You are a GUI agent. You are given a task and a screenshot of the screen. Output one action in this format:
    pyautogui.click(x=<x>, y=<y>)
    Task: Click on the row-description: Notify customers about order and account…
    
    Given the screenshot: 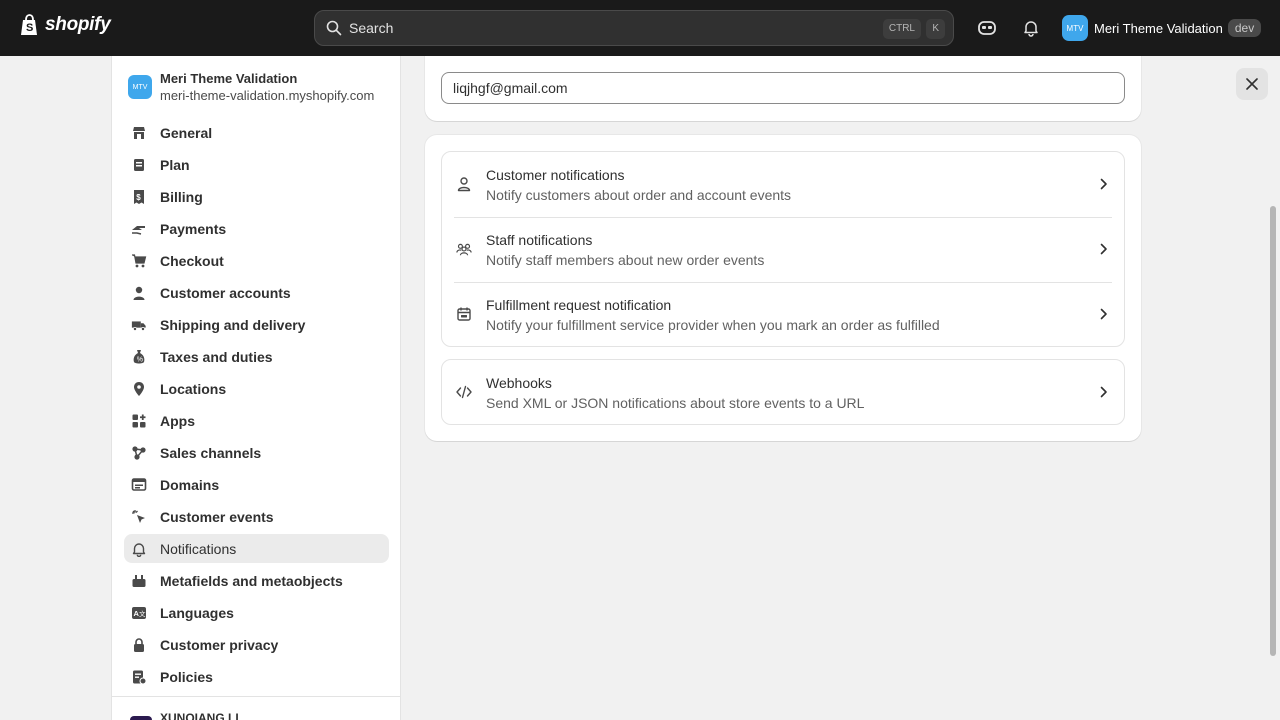 What is the action you would take?
    pyautogui.click(x=639, y=194)
    